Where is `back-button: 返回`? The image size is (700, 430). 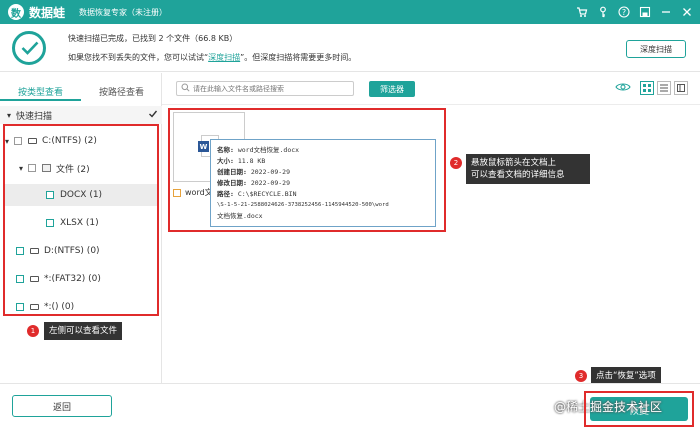
back-button: 返回 is located at coordinates (62, 406).